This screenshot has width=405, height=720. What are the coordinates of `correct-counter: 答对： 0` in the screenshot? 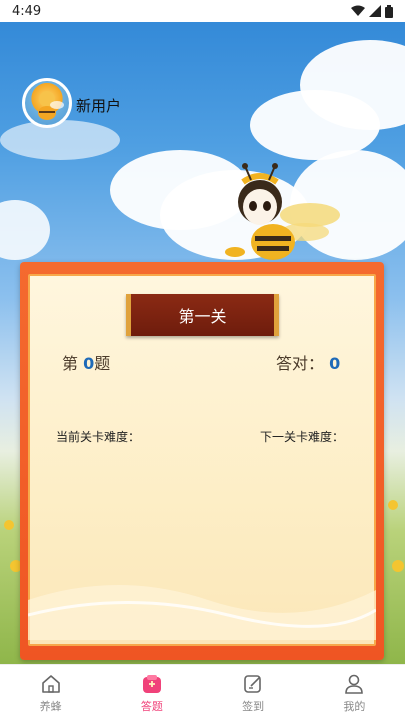 It's located at (308, 362).